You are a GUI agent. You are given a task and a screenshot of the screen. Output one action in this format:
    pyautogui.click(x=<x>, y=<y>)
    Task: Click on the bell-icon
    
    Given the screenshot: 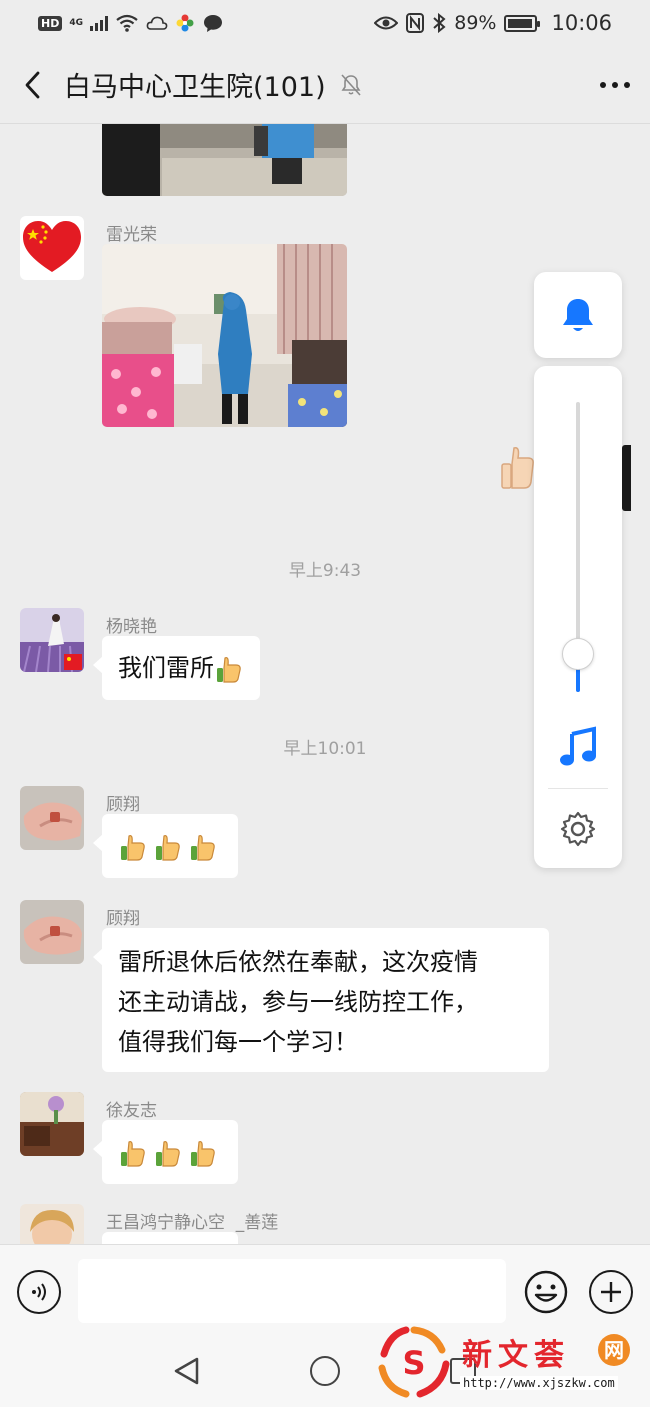 What is the action you would take?
    pyautogui.click(x=578, y=315)
    